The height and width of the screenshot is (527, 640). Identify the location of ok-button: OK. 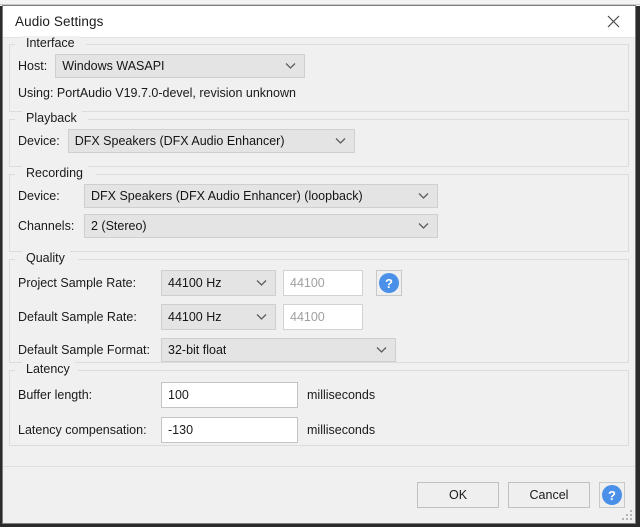
(458, 495).